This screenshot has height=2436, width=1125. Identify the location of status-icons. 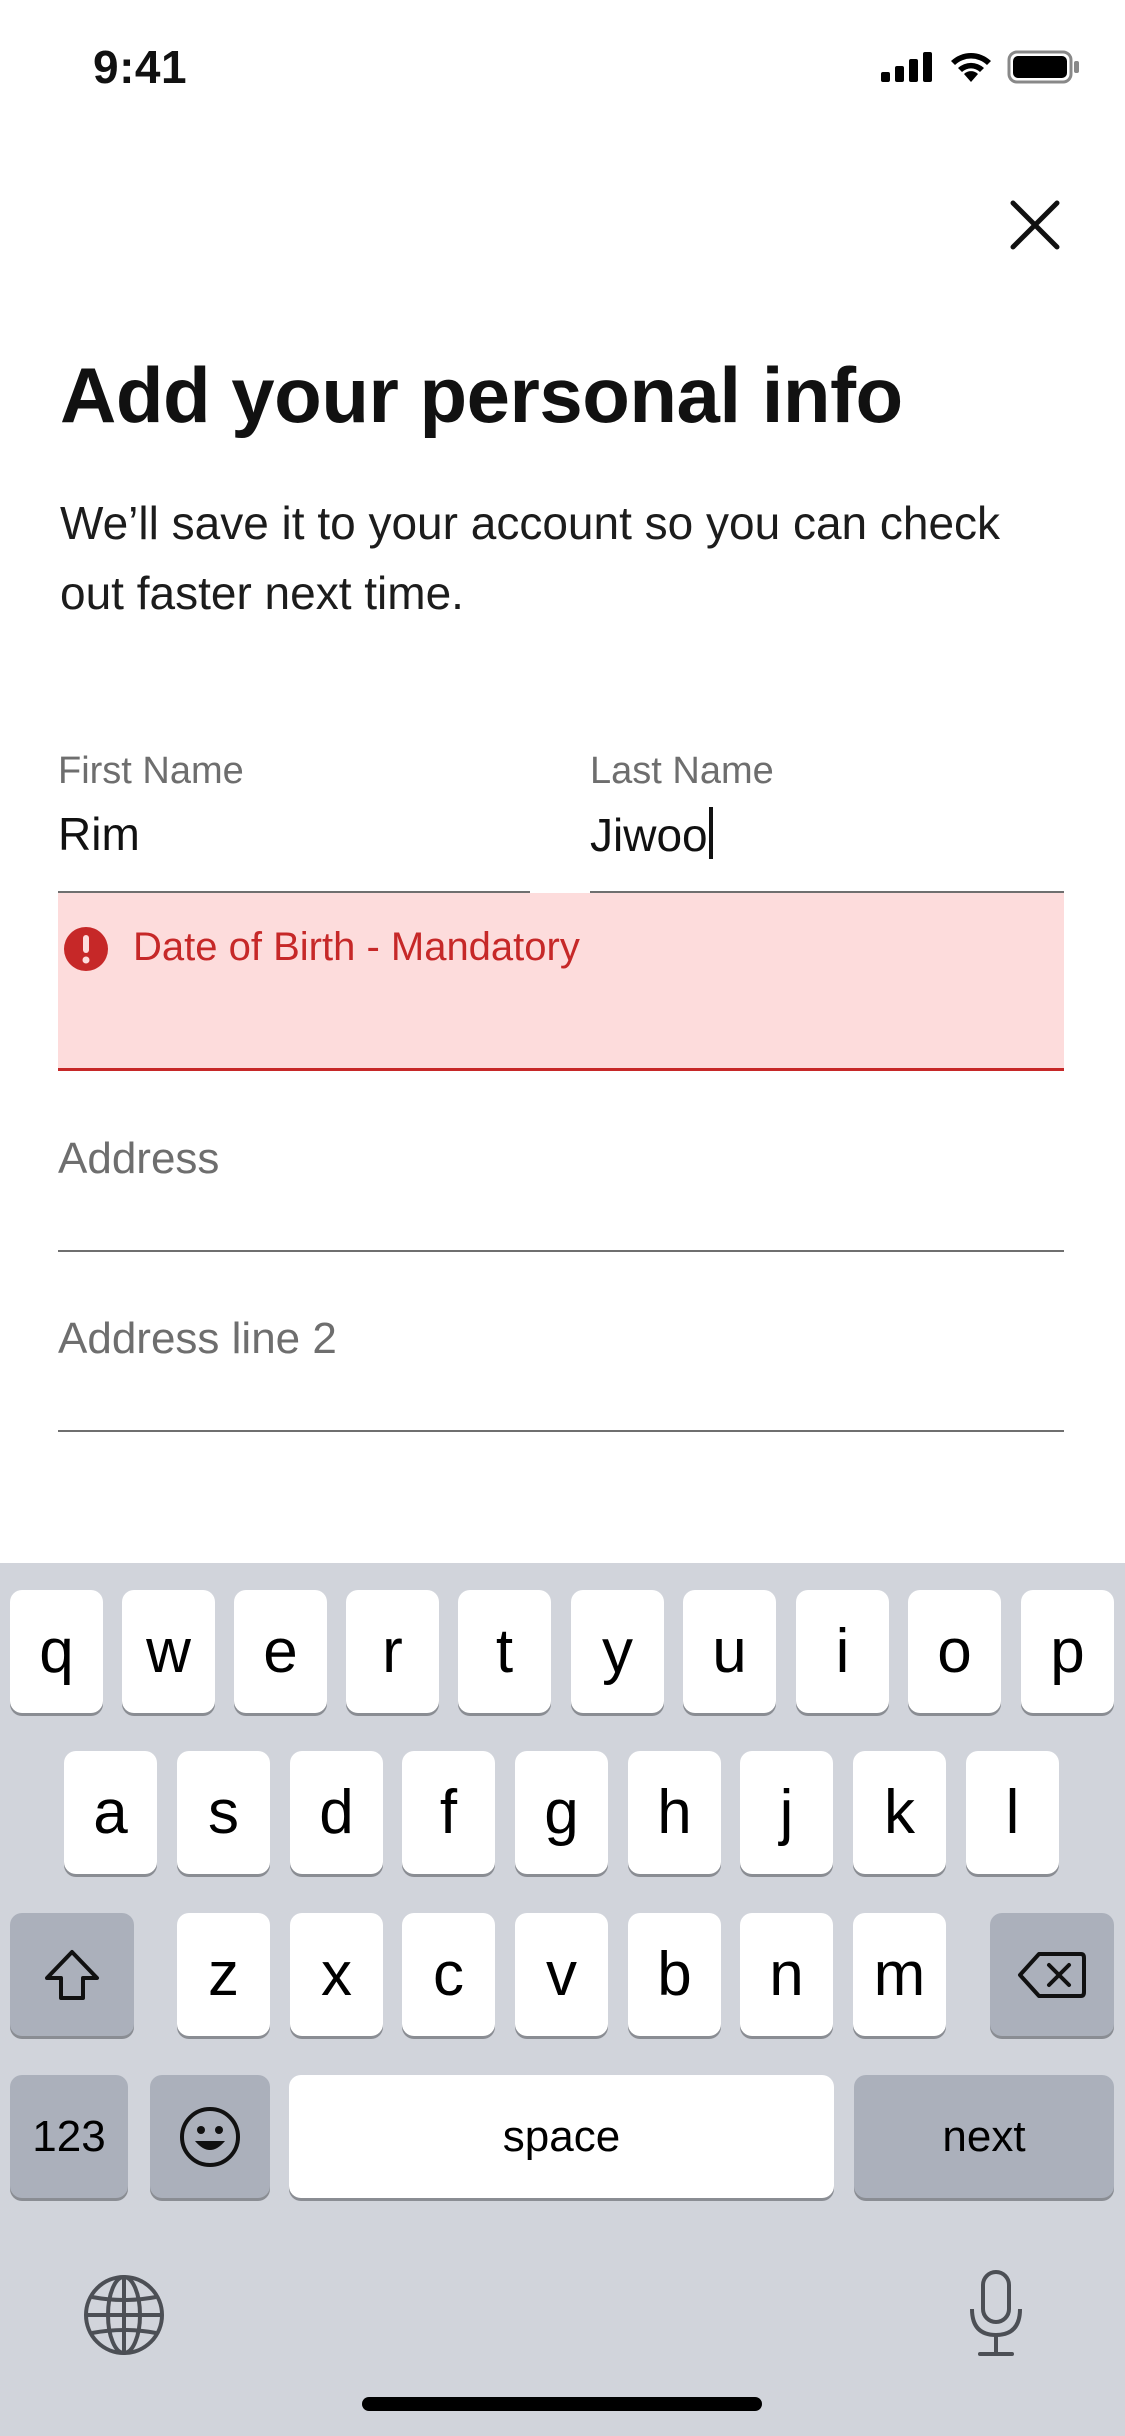
(981, 67).